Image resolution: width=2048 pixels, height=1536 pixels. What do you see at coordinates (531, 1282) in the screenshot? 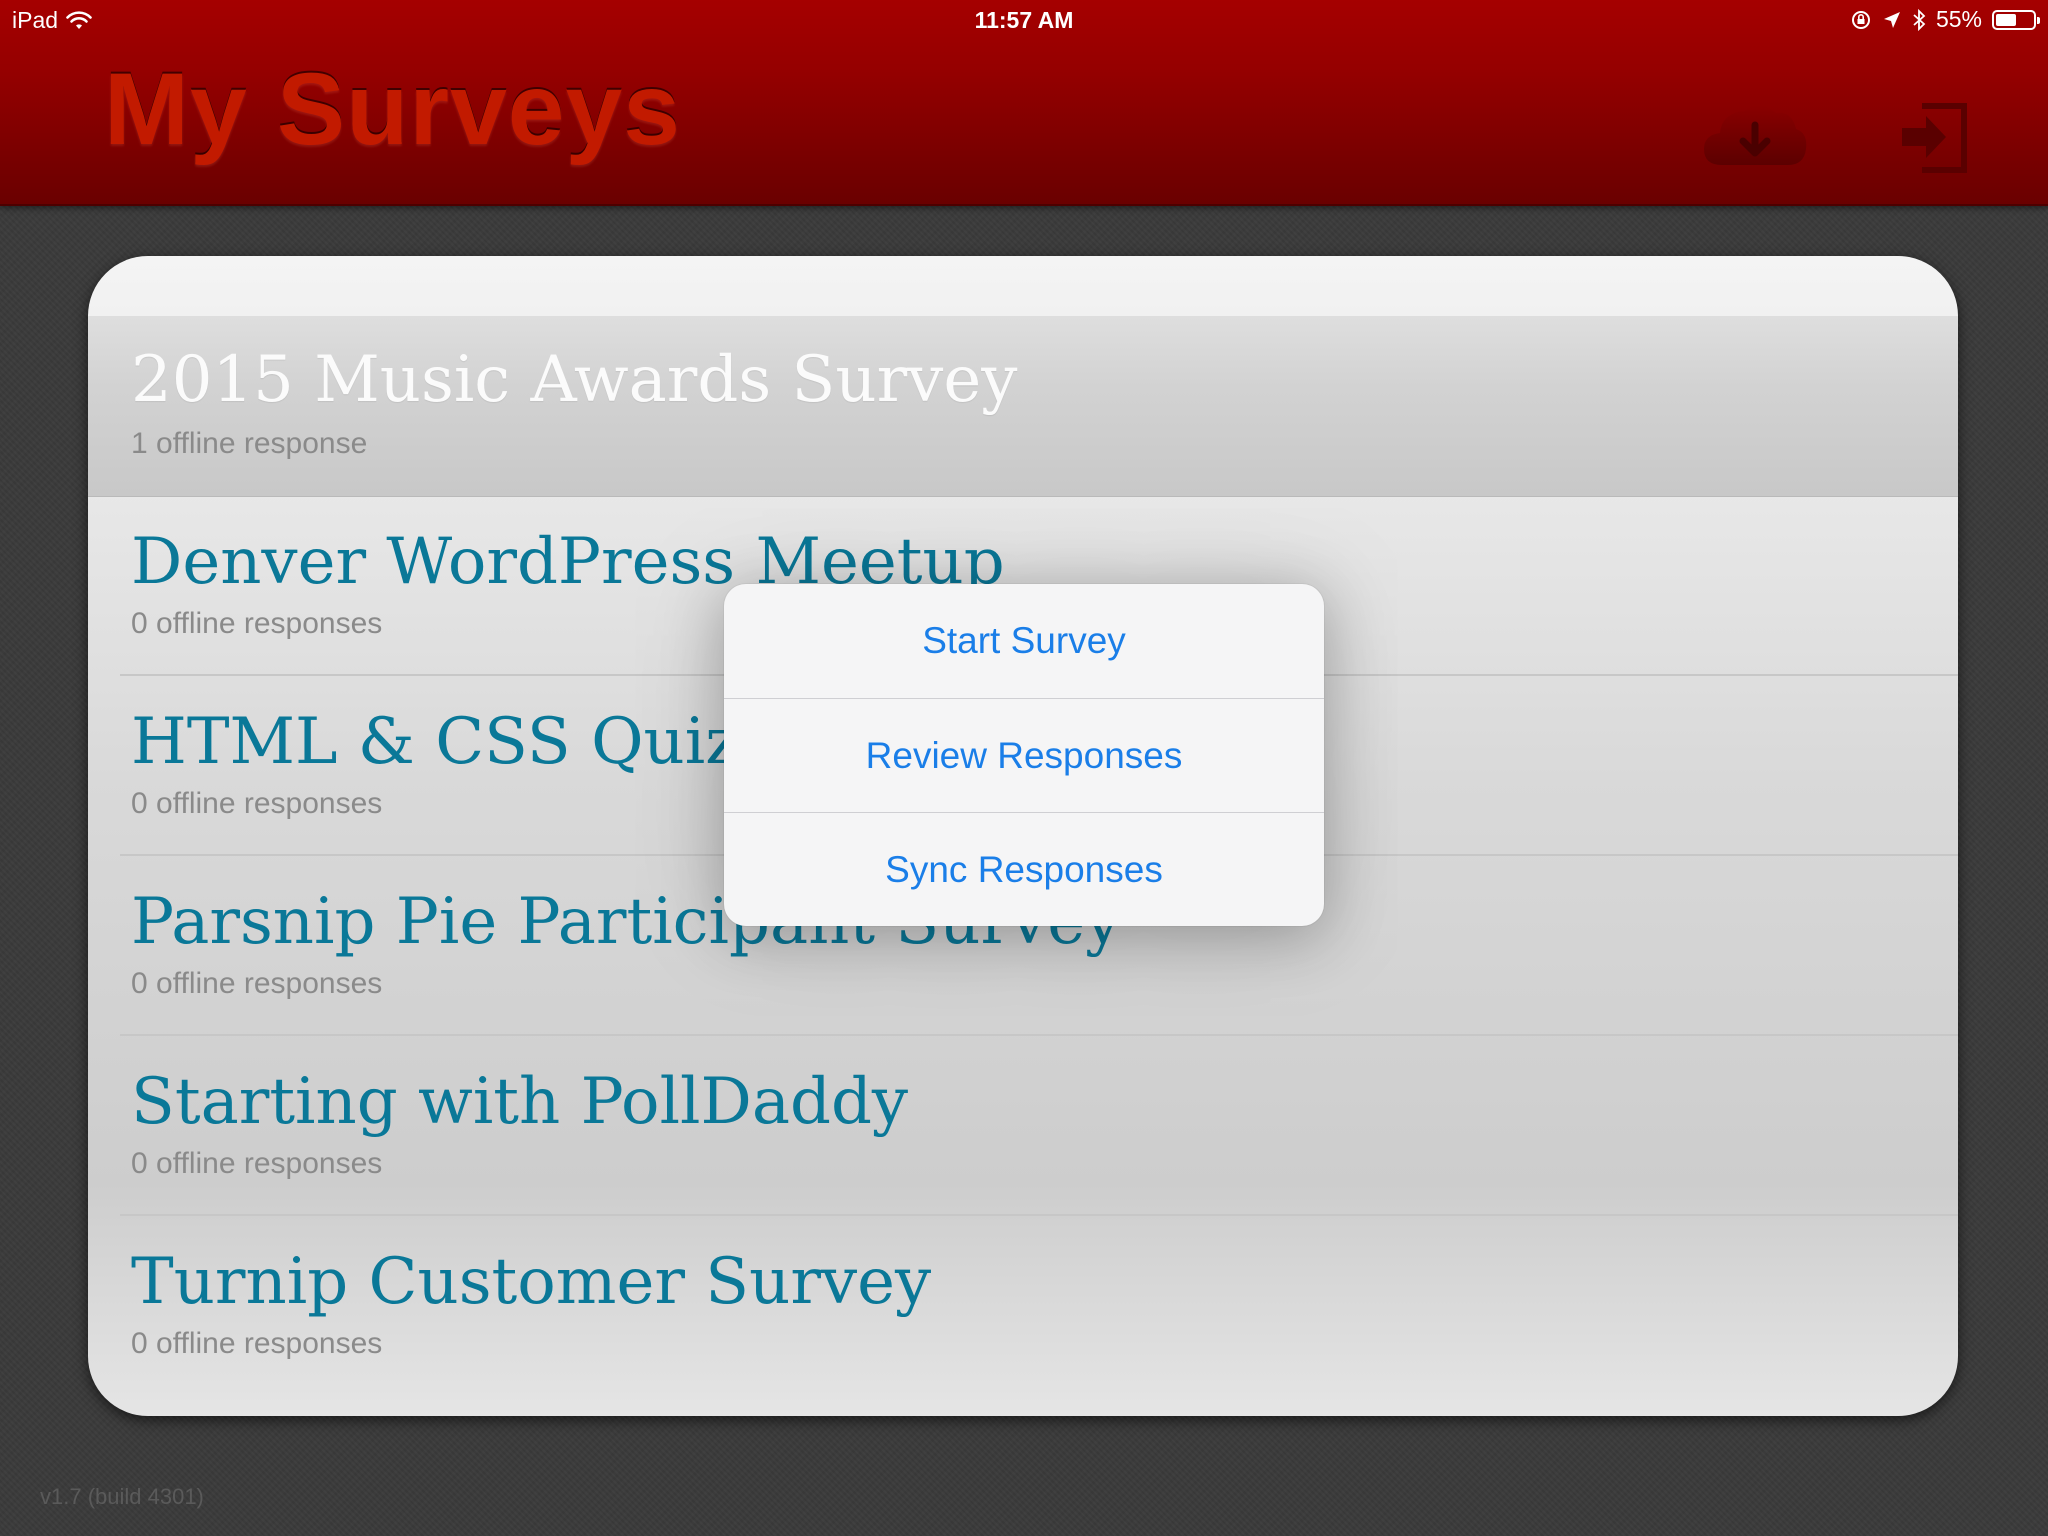
I see `survey-title: Turnip Customer Survey` at bounding box center [531, 1282].